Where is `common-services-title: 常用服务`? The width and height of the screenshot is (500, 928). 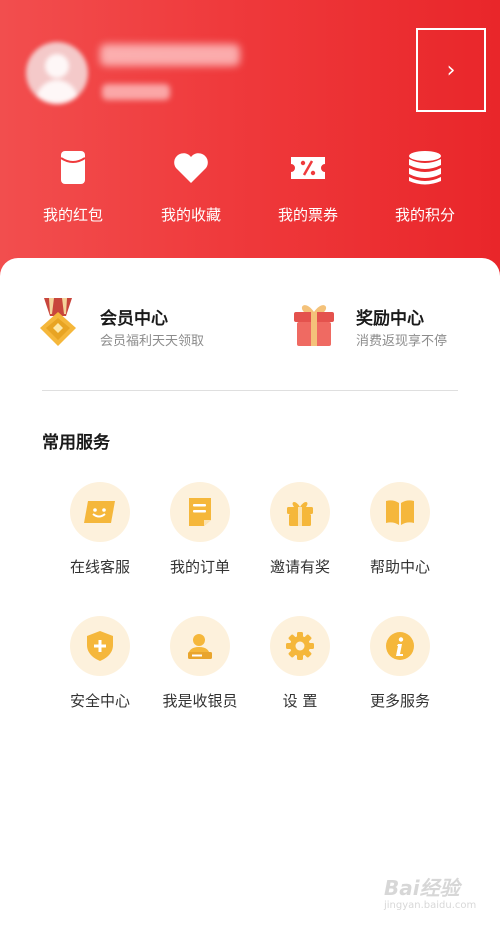
common-services-title: 常用服务 is located at coordinates (76, 443).